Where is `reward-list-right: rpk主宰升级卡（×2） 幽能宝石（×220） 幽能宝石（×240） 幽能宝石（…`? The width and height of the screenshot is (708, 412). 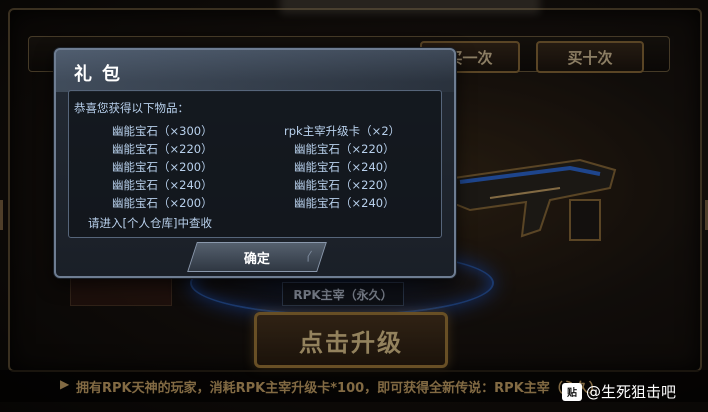 reward-list-right: rpk主宰升级卡（×2） 幽能宝石（×220） 幽能宝石（×240） 幽能宝石（… is located at coordinates (342, 167).